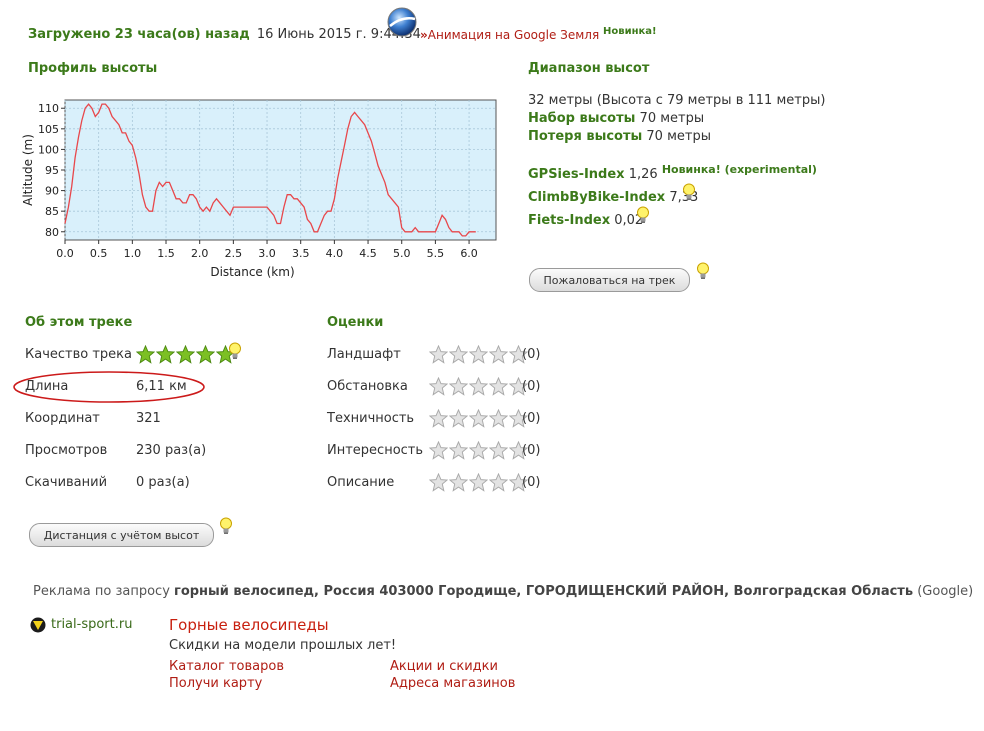 Image resolution: width=984 pixels, height=731 pixels. What do you see at coordinates (52, 232) in the screenshot?
I see `chart-y-tick-label: 80` at bounding box center [52, 232].